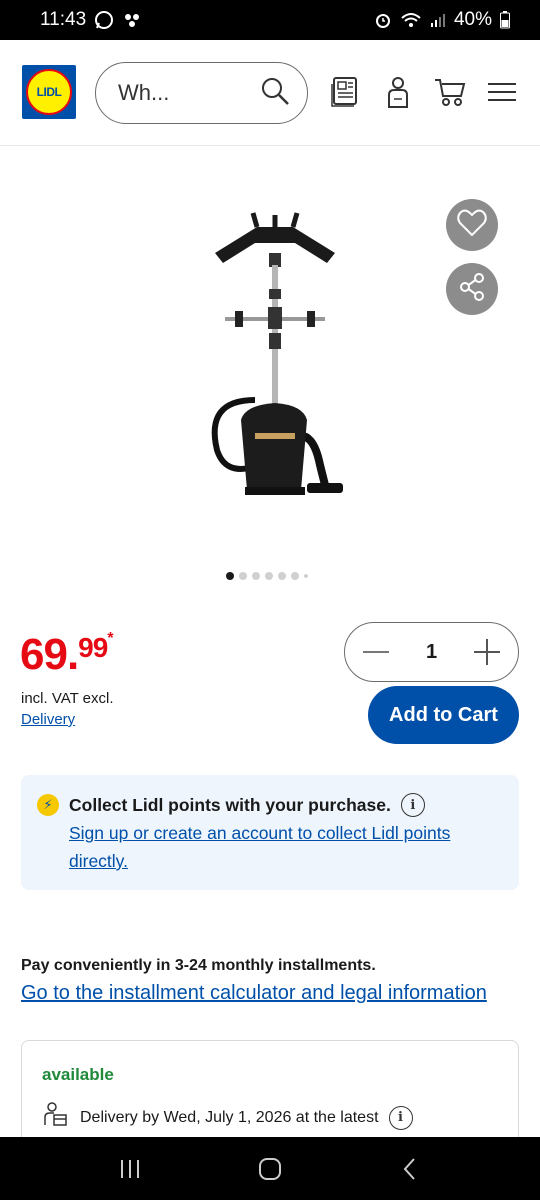  I want to click on quantity-stepper: 1, so click(431, 652).